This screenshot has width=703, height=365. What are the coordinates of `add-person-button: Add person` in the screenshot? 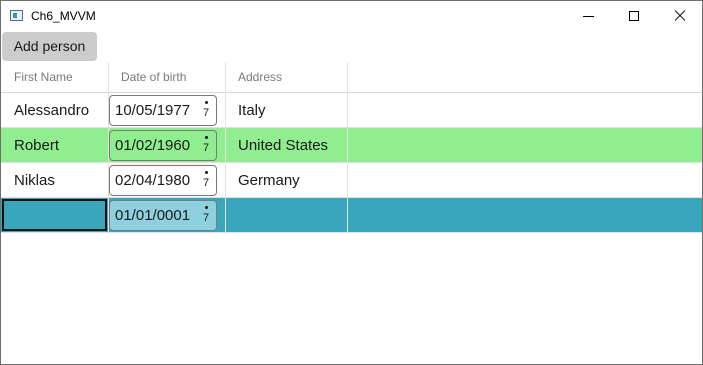 It's located at (49, 46).